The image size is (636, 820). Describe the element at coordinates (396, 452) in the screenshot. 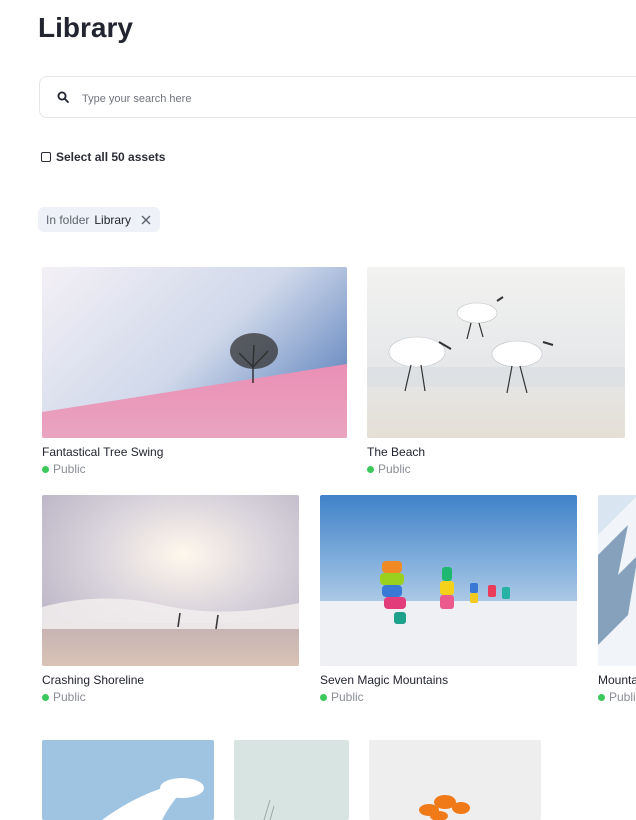

I see `asset-name: The Beach` at that location.